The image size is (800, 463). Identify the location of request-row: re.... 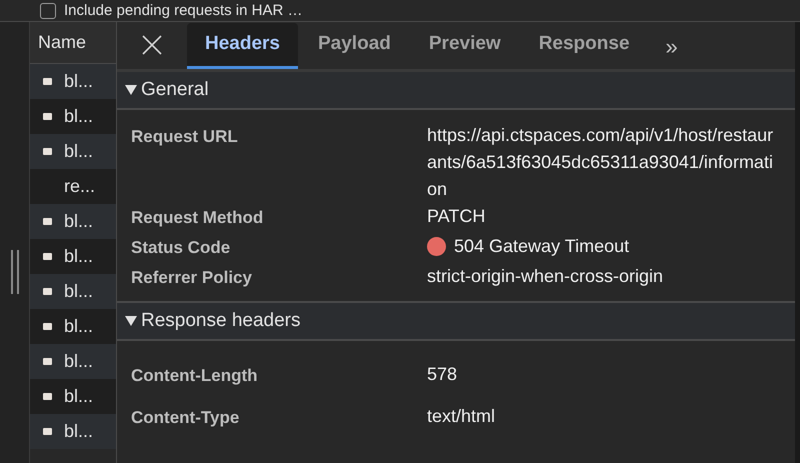
(73, 186).